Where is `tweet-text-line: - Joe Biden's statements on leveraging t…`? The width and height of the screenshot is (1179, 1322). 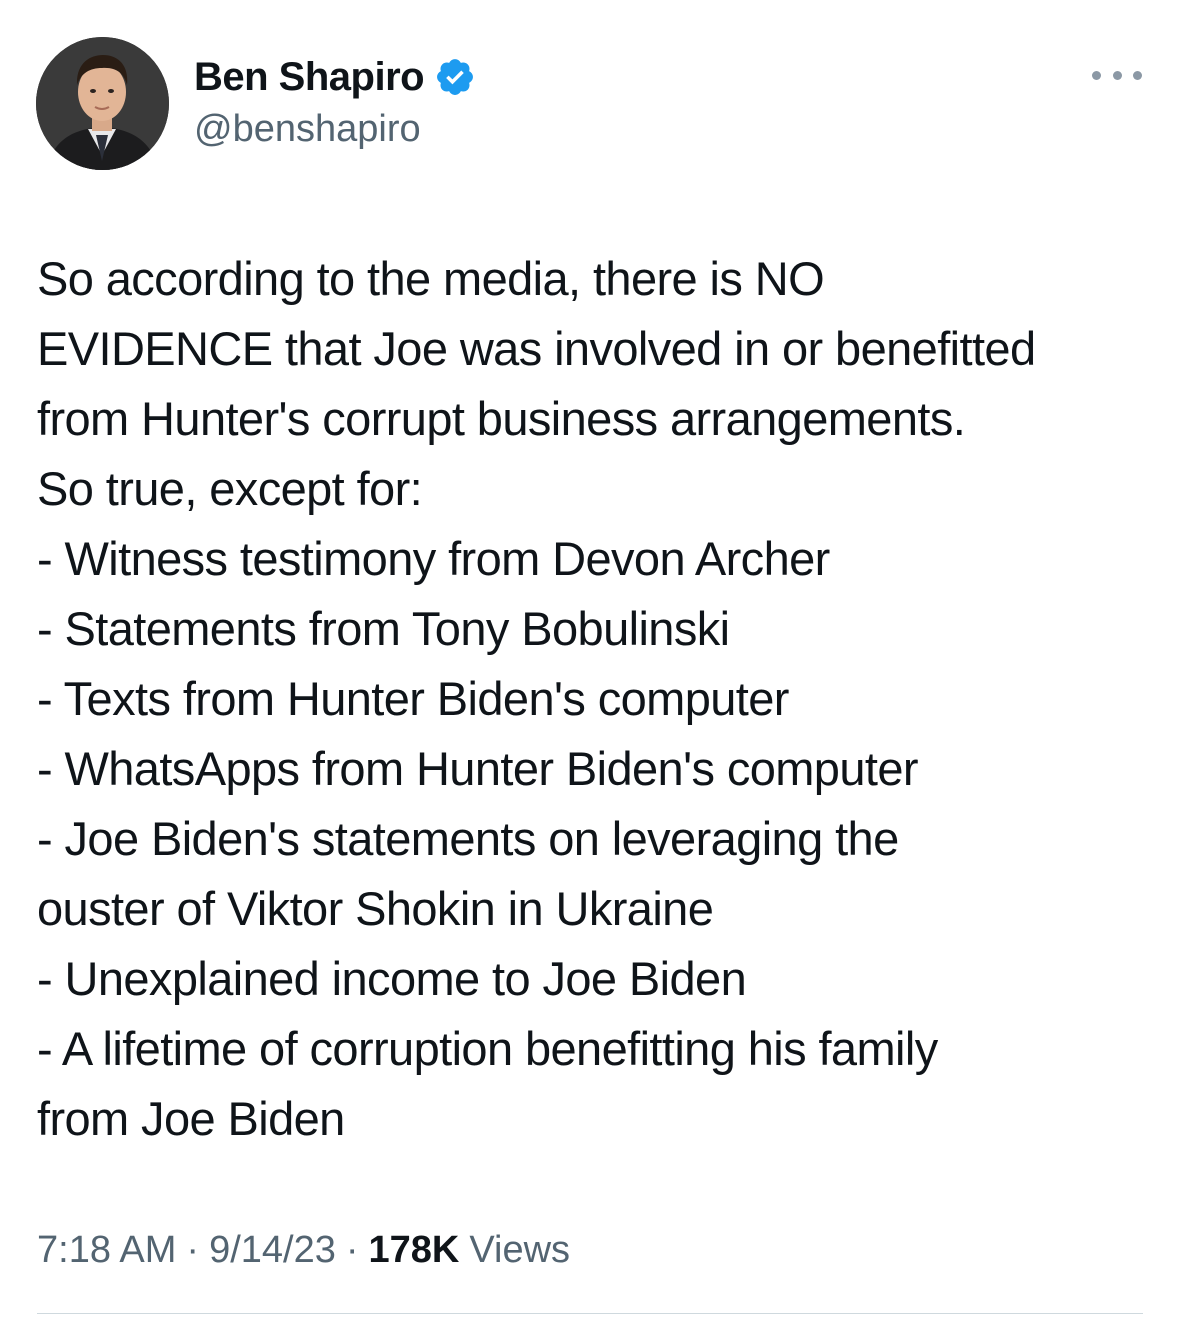
tweet-text-line: - Joe Biden's statements on leveraging t… is located at coordinates (468, 838).